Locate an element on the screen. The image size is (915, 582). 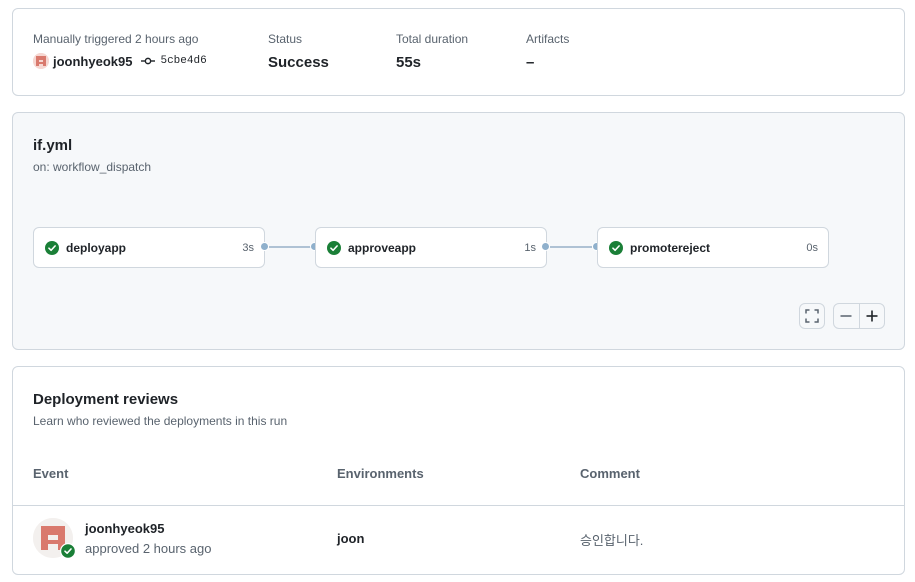
duration-value: 55s is located at coordinates (409, 62).